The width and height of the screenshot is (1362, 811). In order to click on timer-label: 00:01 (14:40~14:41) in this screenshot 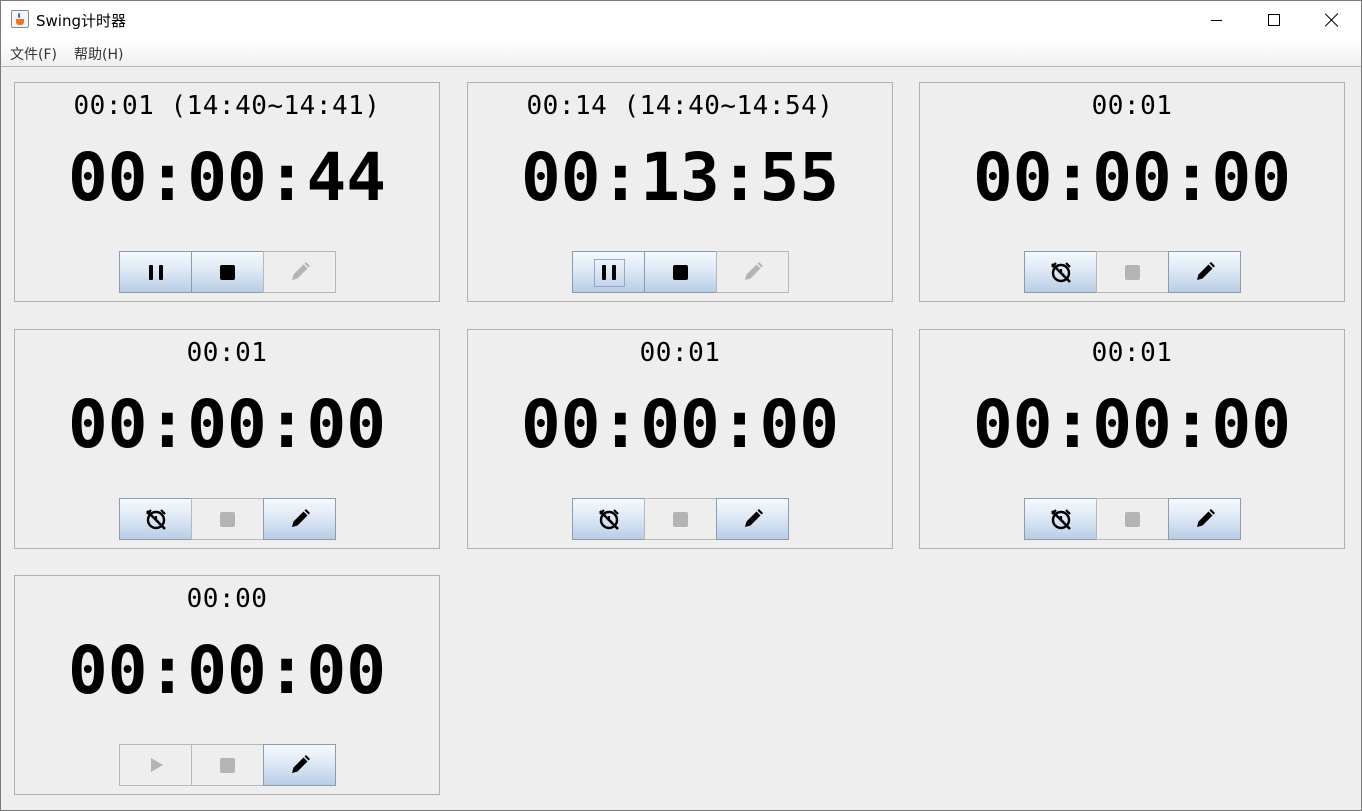, I will do `click(227, 106)`.